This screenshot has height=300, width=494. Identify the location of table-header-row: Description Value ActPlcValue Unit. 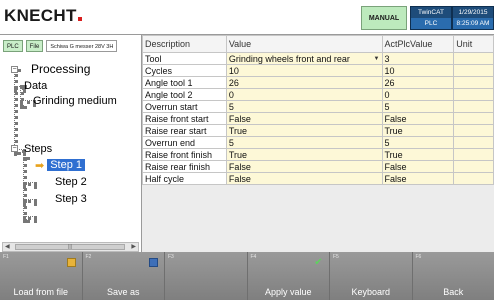
(318, 44).